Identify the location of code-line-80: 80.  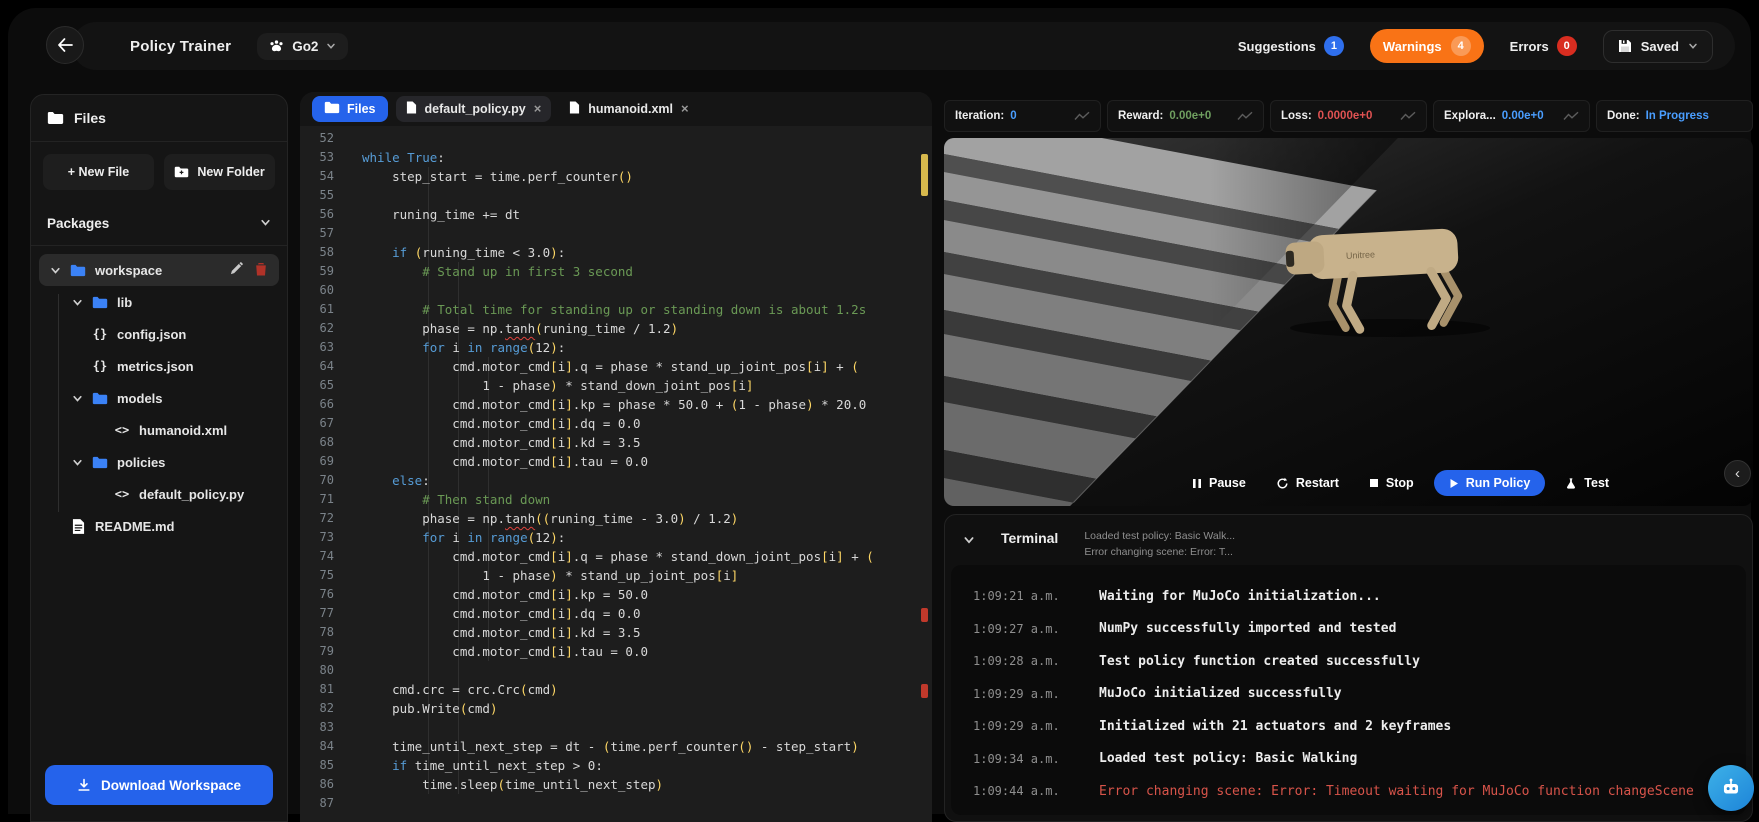
(616, 670).